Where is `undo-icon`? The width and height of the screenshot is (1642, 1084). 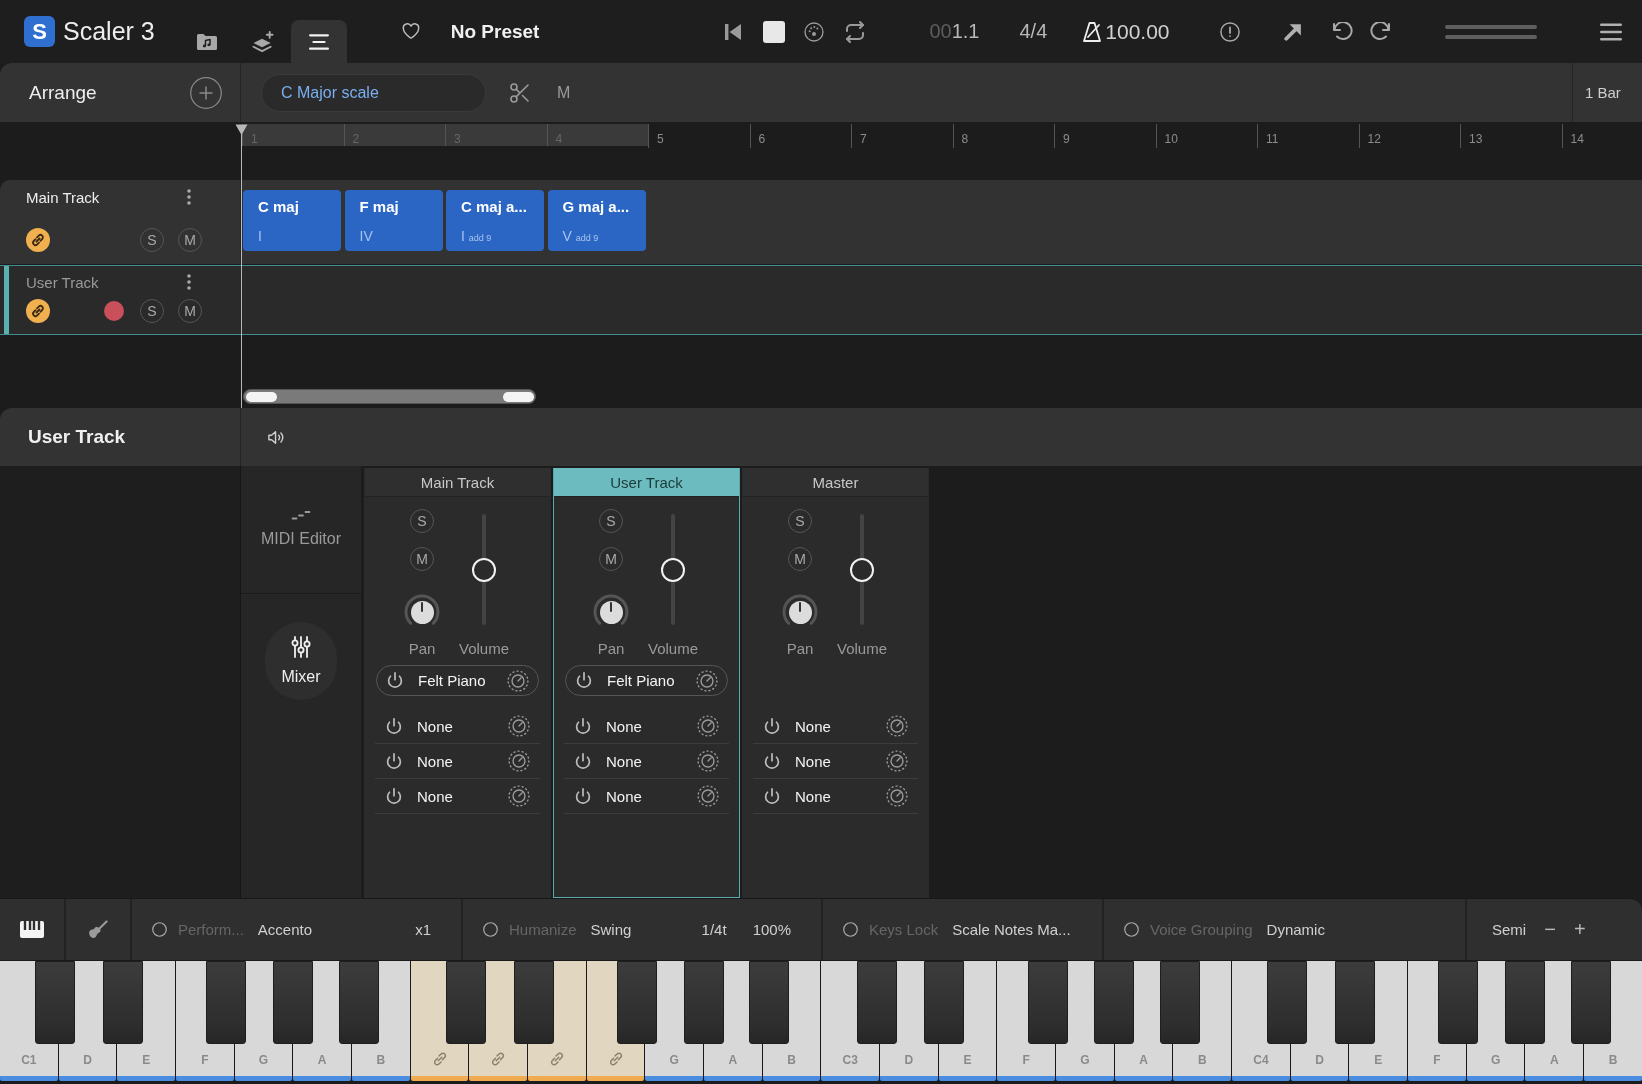 undo-icon is located at coordinates (1342, 31).